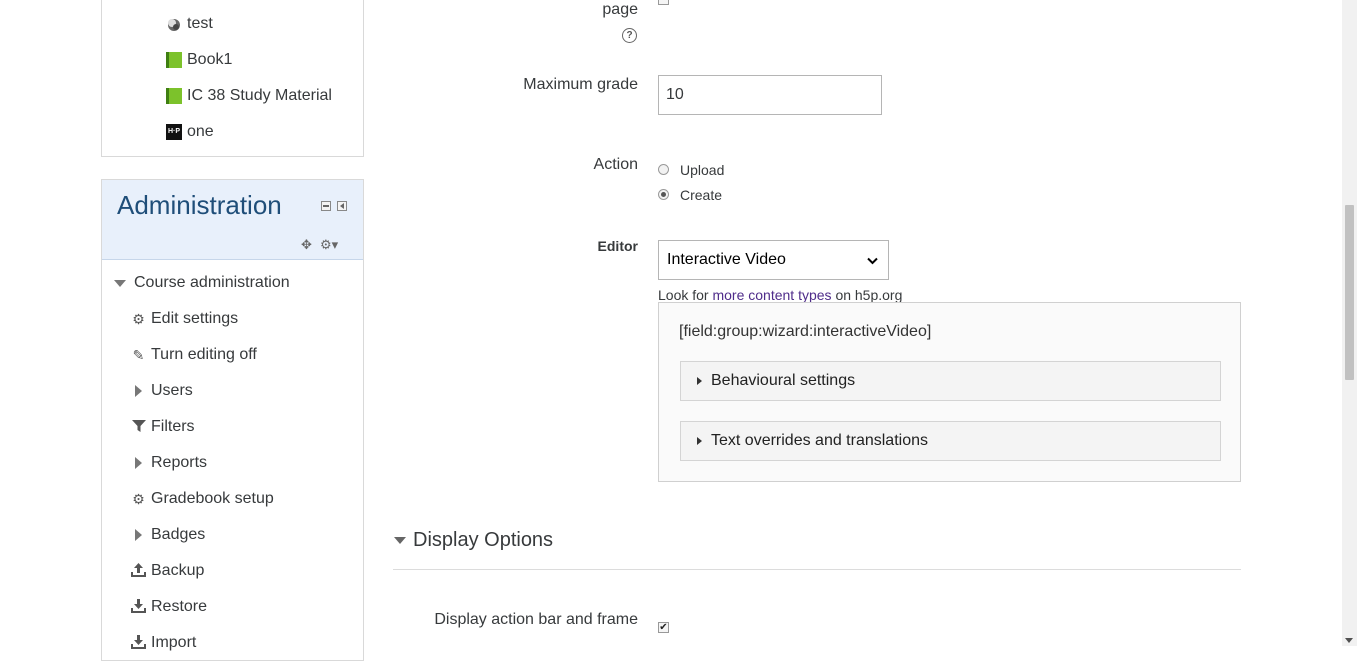 Image resolution: width=1357 pixels, height=661 pixels. I want to click on nav-item-reports: Reports, so click(168, 463).